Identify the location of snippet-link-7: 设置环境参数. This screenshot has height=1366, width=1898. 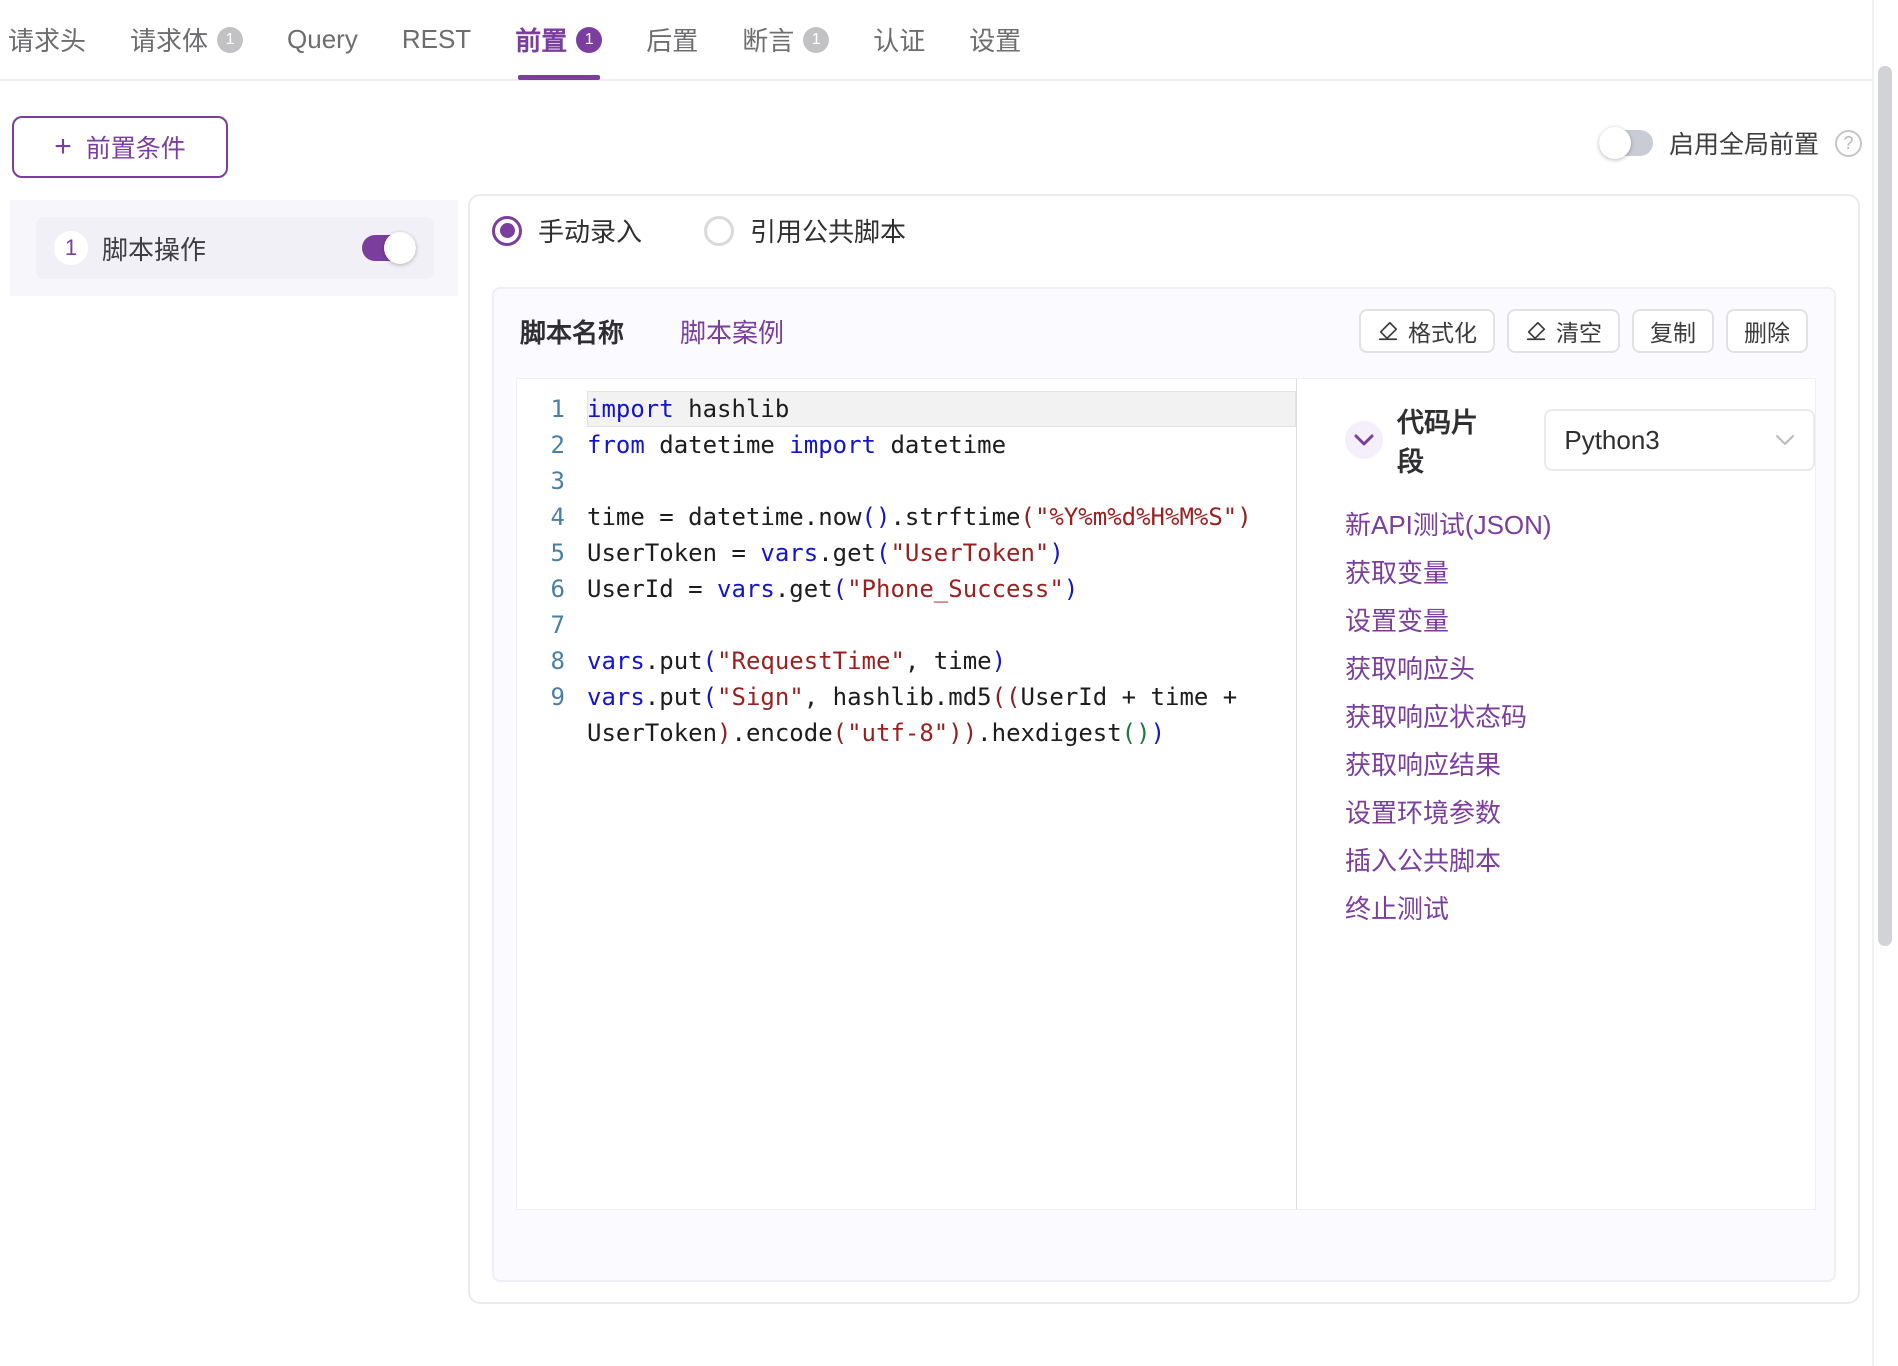
(1423, 813).